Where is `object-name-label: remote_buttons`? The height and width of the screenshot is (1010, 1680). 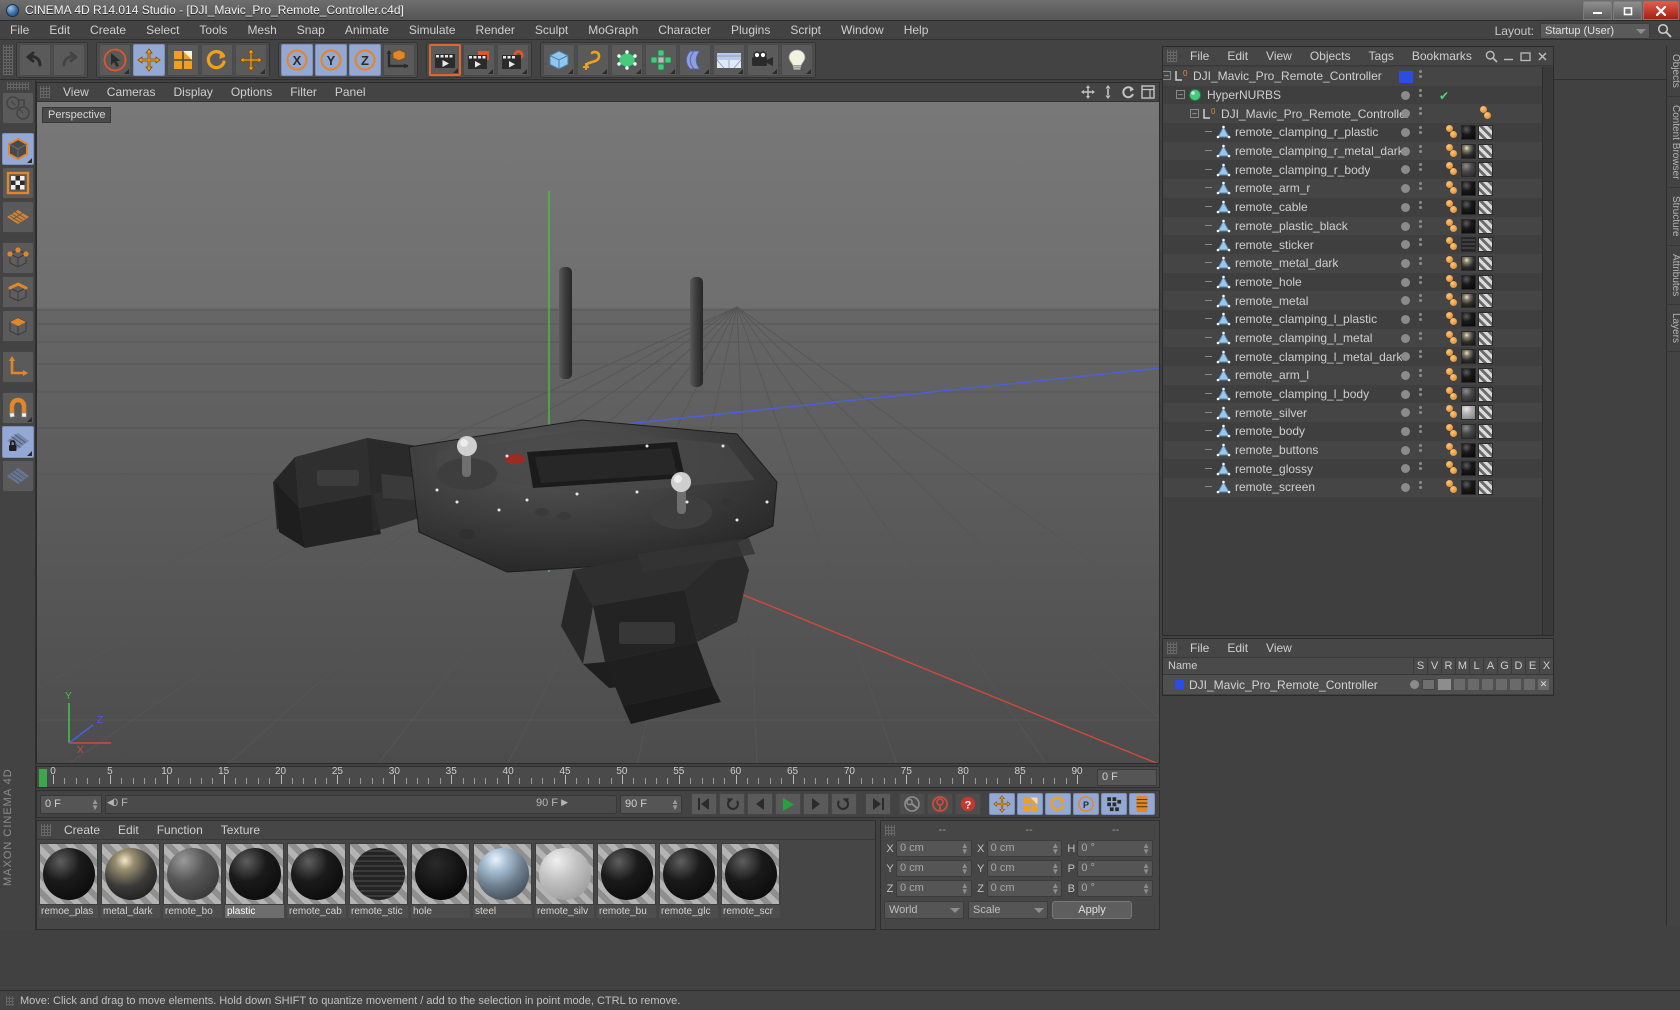
object-name-label: remote_buttons is located at coordinates (1276, 450).